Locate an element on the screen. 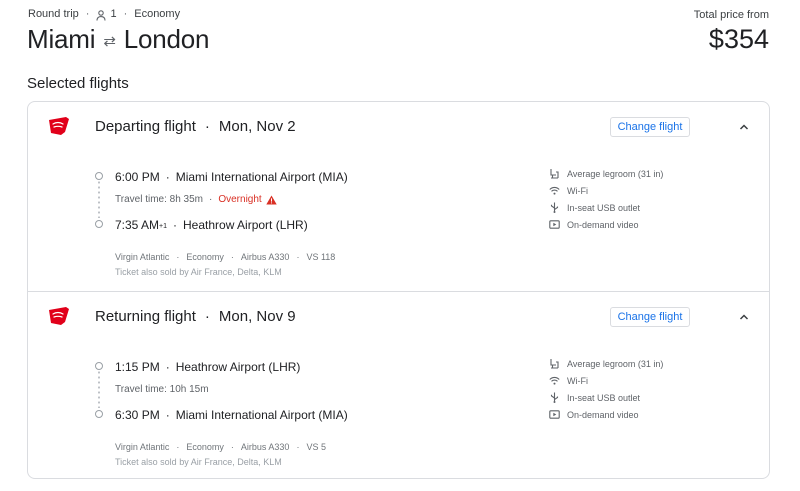 Image resolution: width=800 pixels, height=491 pixels. arrival-airport: Miami International Airport (MIA) is located at coordinates (261, 415).